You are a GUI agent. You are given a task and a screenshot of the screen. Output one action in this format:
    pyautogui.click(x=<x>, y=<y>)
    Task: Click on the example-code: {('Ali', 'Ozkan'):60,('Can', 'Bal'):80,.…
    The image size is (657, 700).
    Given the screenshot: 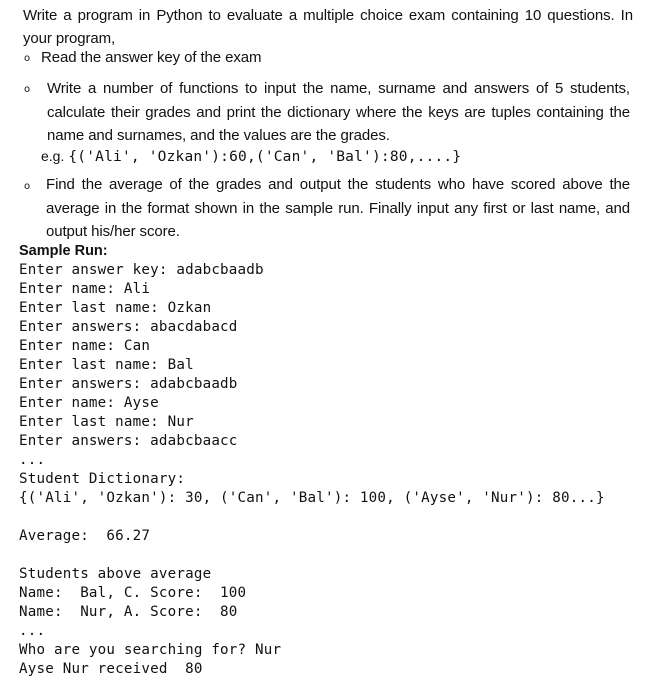 What is the action you would take?
    pyautogui.click(x=265, y=157)
    